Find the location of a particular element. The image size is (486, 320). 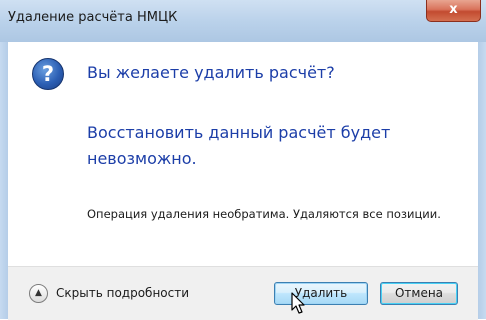

close-icon: x is located at coordinates (453, 9).